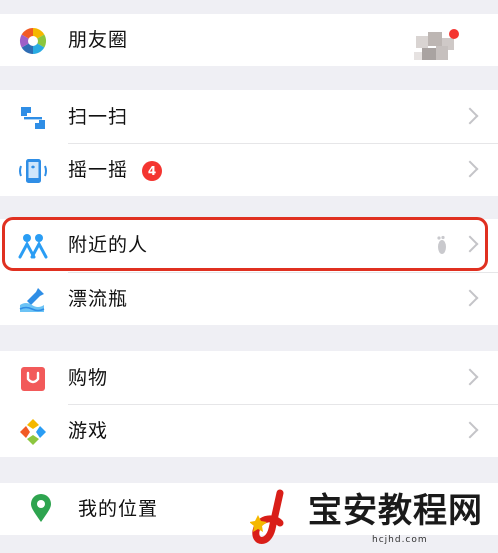 The width and height of the screenshot is (498, 553). Describe the element at coordinates (245, 244) in the screenshot. I see `highlight-frame` at that location.